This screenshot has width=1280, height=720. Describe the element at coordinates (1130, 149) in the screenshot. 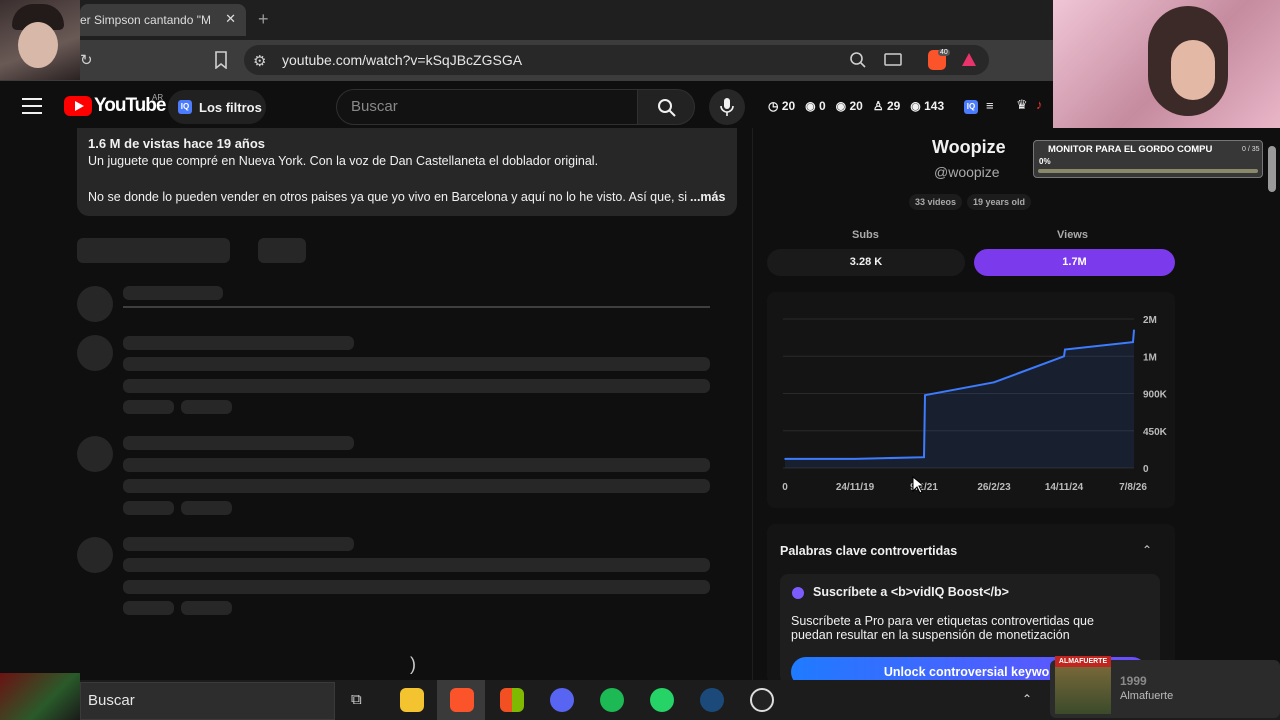

I see `goal-title: MONITOR PARA EL GORDO COMPU` at that location.